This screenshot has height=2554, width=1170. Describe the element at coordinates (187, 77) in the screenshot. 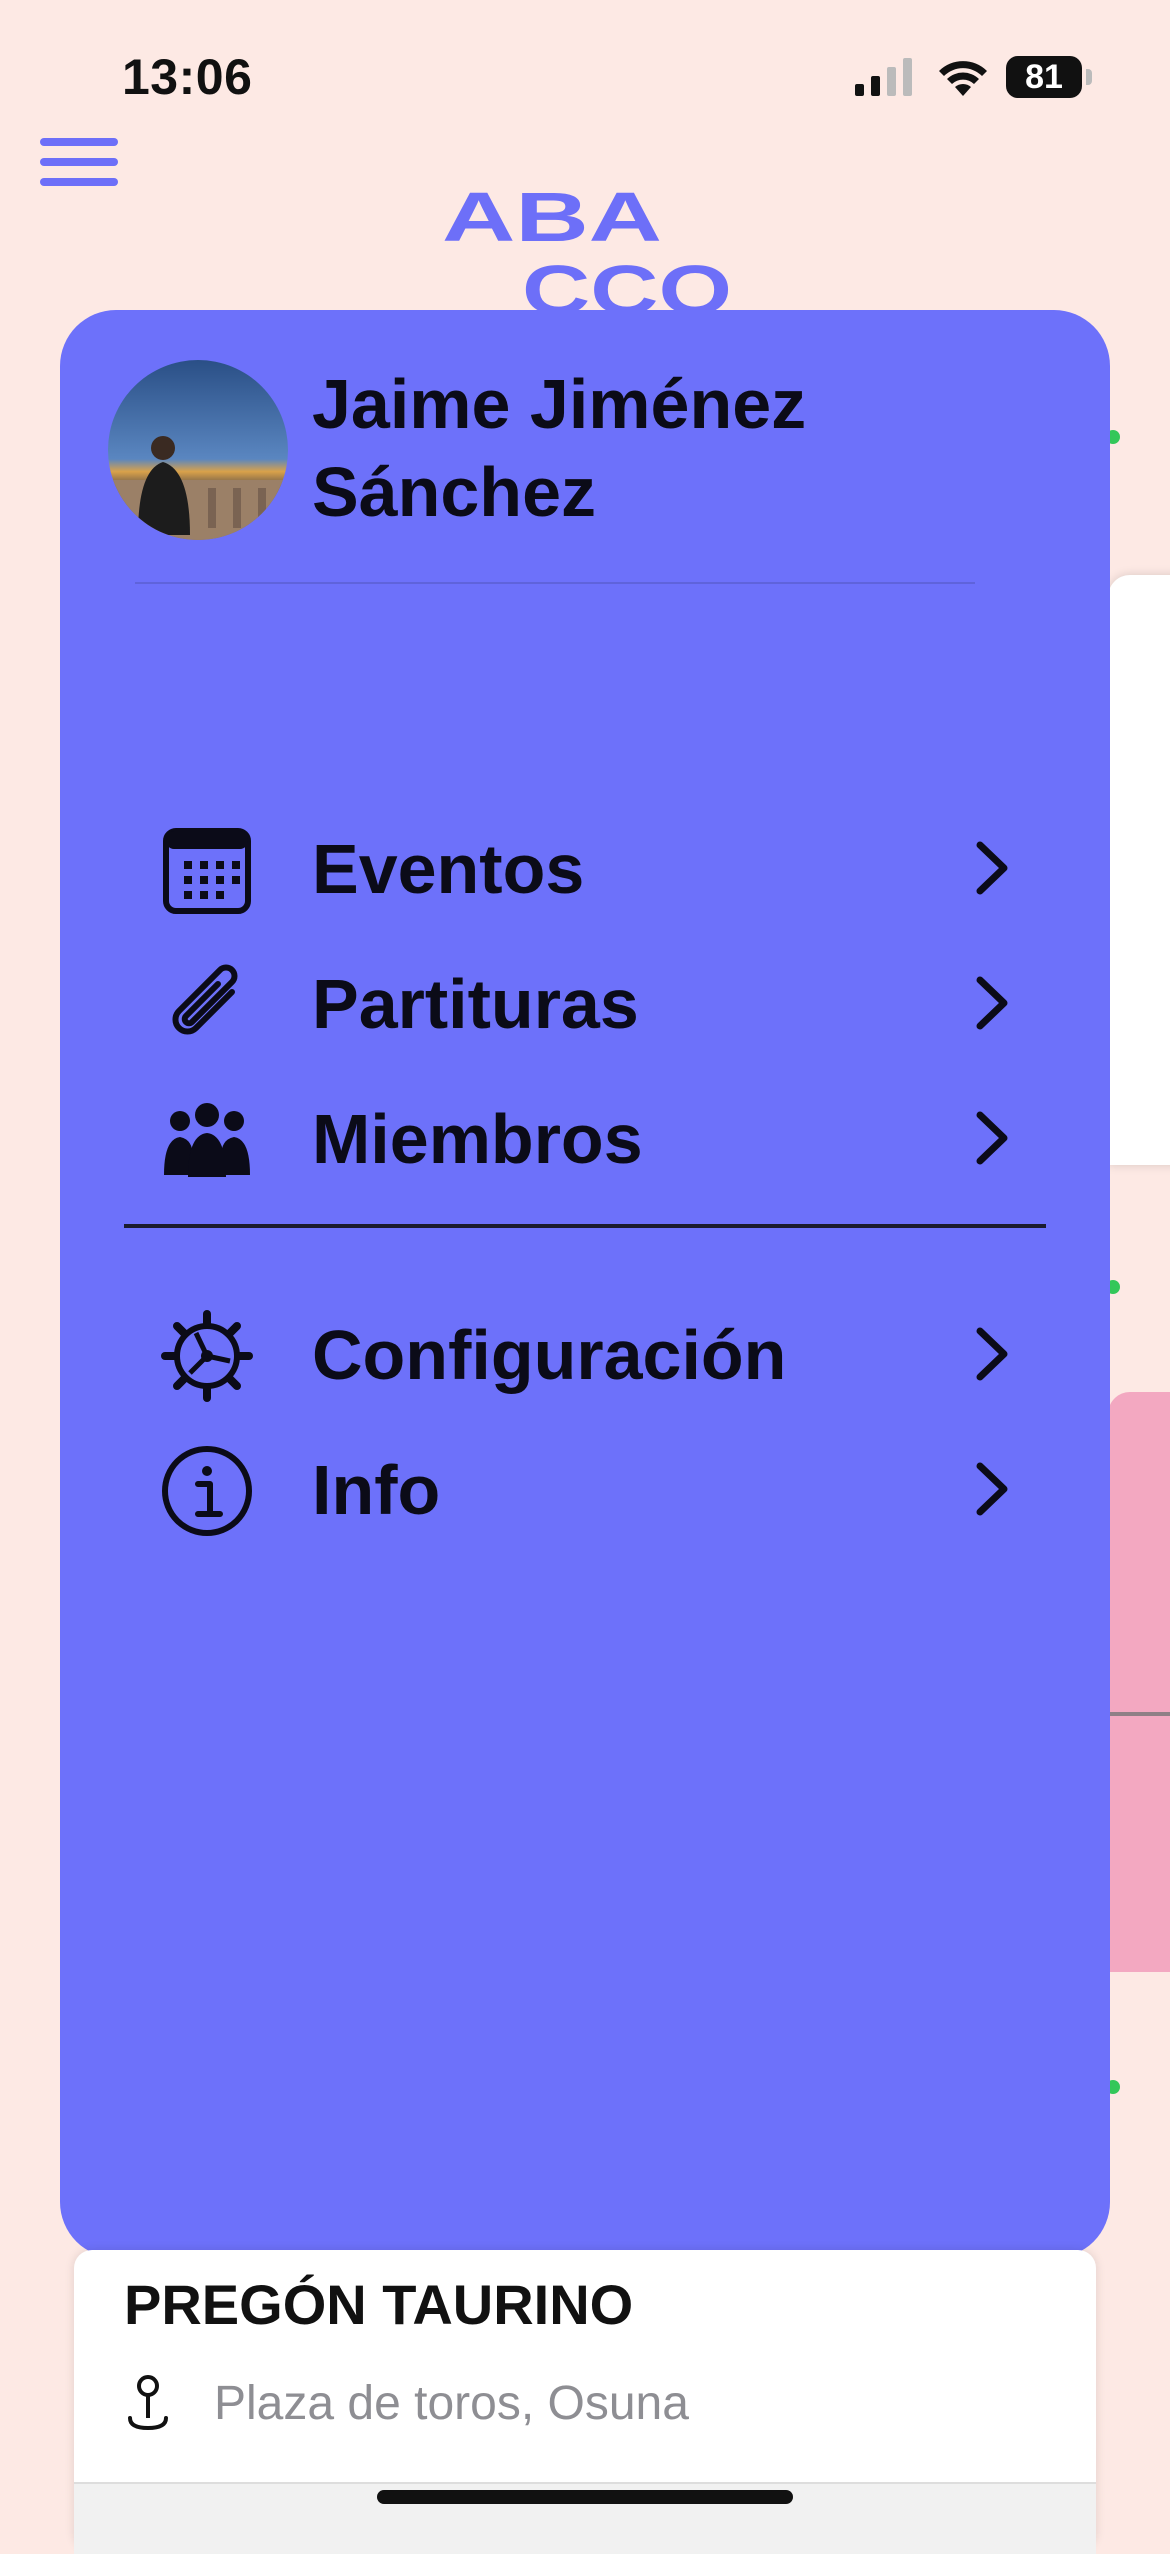

I see `status-time: 13:06` at that location.